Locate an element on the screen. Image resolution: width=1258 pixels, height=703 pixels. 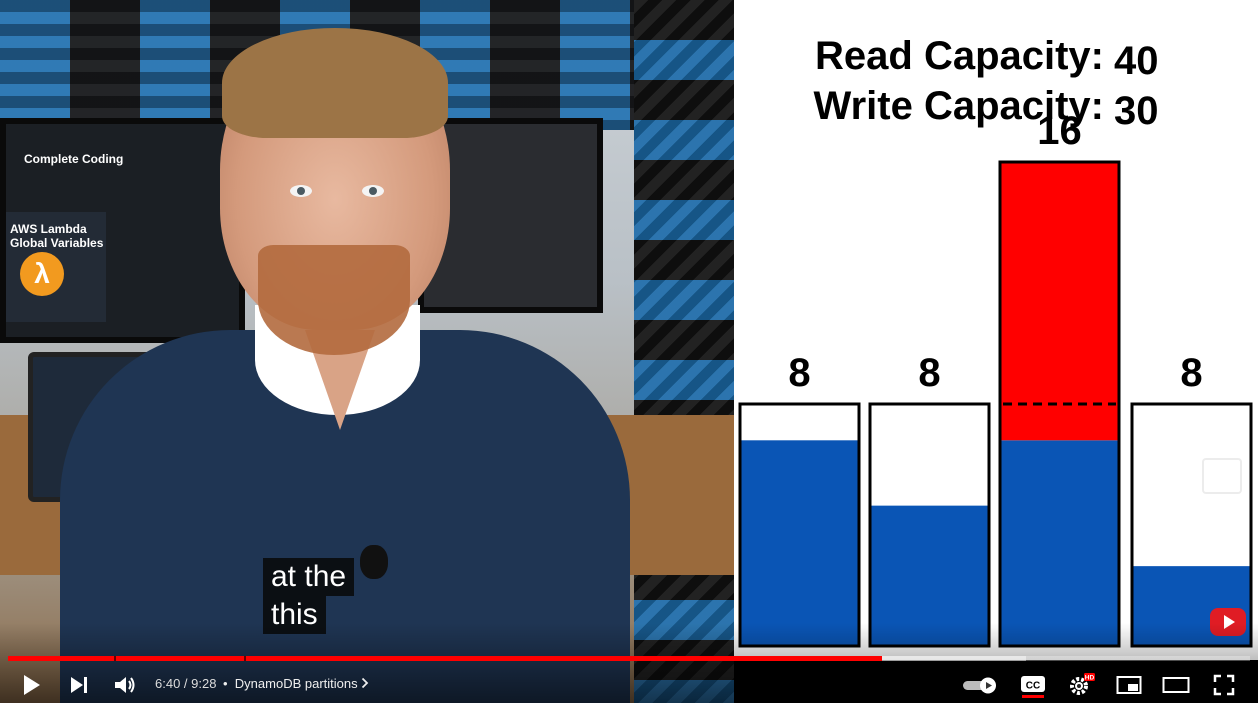
progress-bar is located at coordinates (629, 658).